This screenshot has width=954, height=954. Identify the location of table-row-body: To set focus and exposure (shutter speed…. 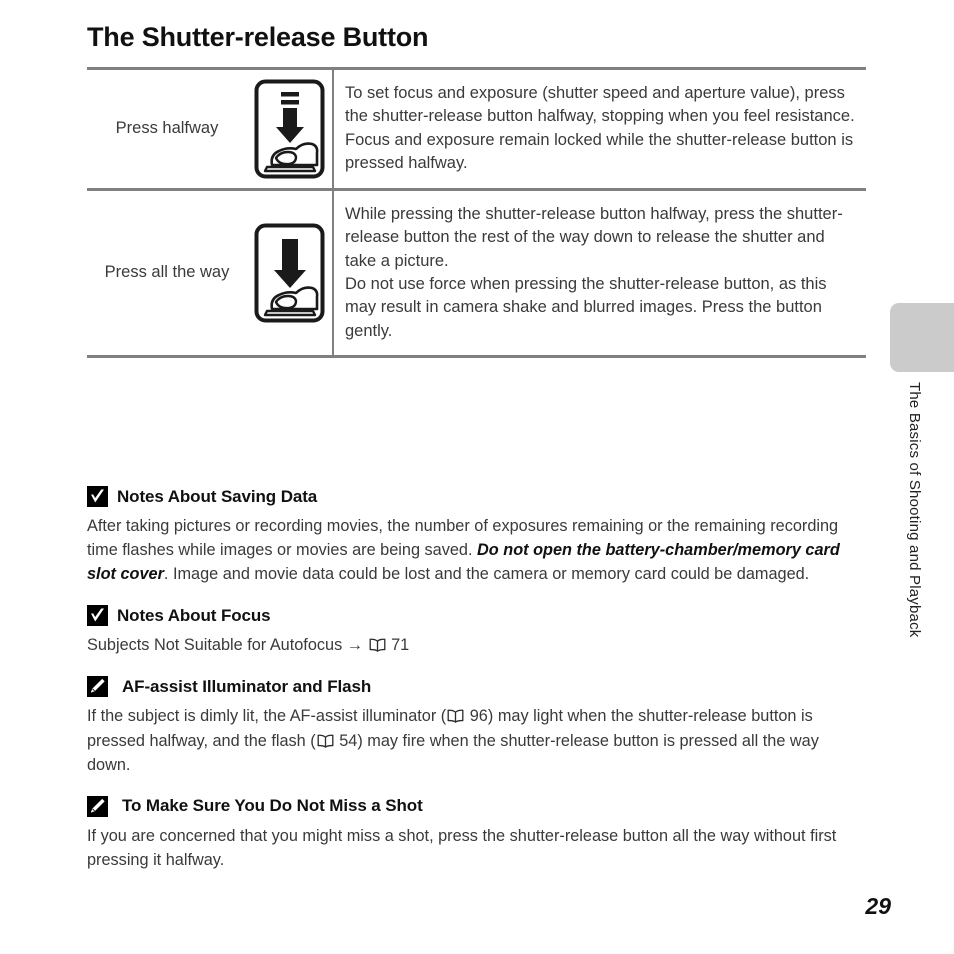
(599, 129).